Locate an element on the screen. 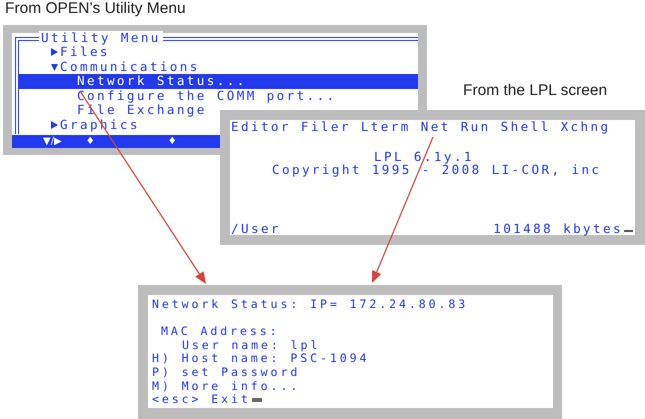  status-text: MAC Address: is located at coordinates (220, 332).